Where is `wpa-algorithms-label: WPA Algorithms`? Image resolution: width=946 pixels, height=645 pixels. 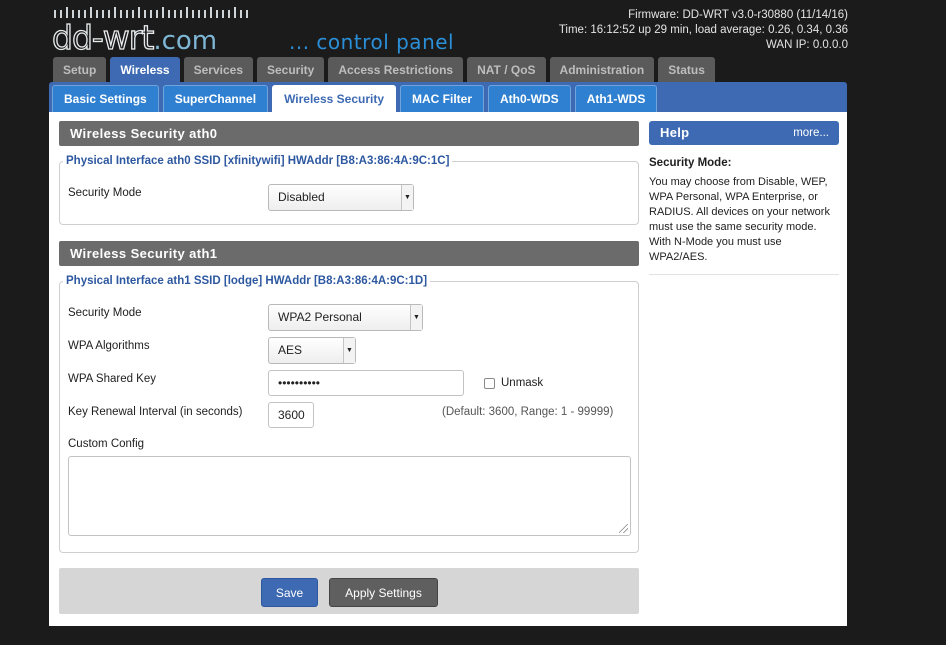 wpa-algorithms-label: WPA Algorithms is located at coordinates (109, 346).